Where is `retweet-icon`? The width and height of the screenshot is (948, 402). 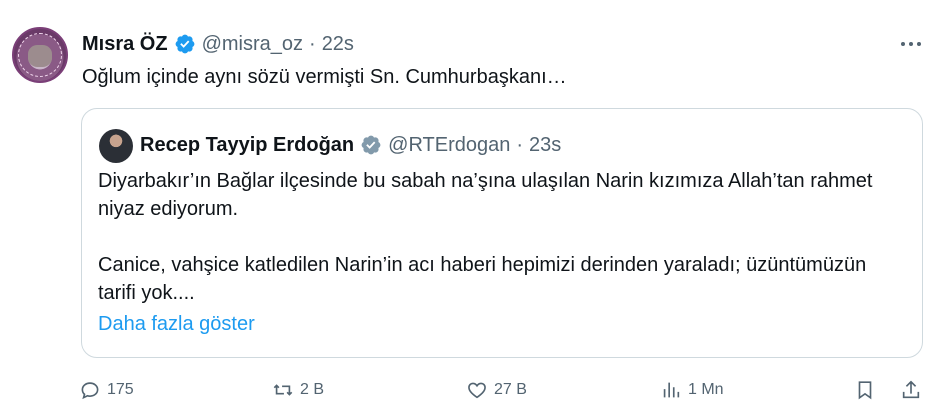 retweet-icon is located at coordinates (283, 390).